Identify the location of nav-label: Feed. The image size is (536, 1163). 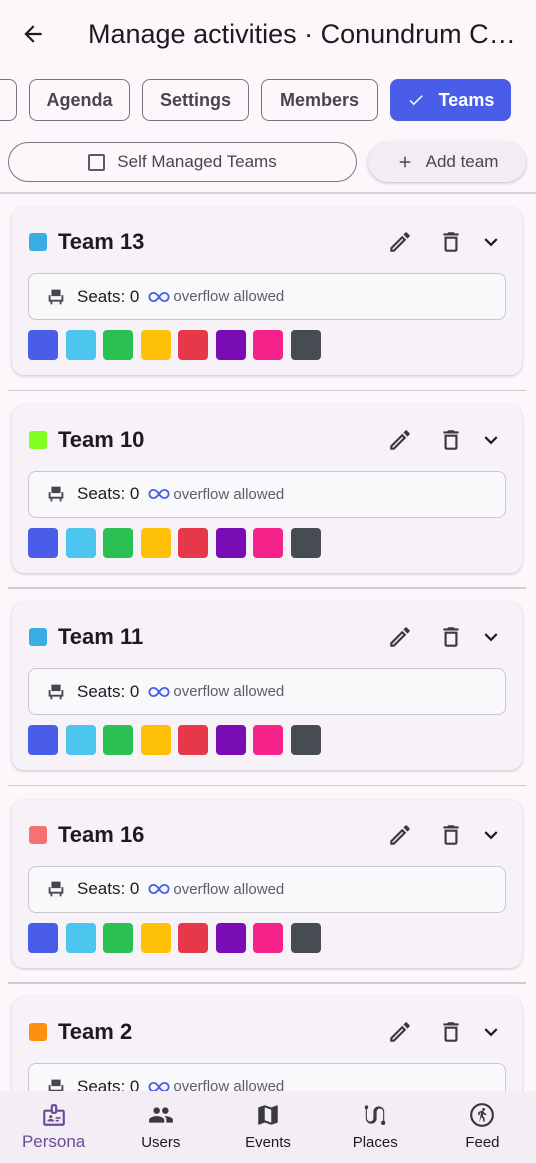
(482, 1142).